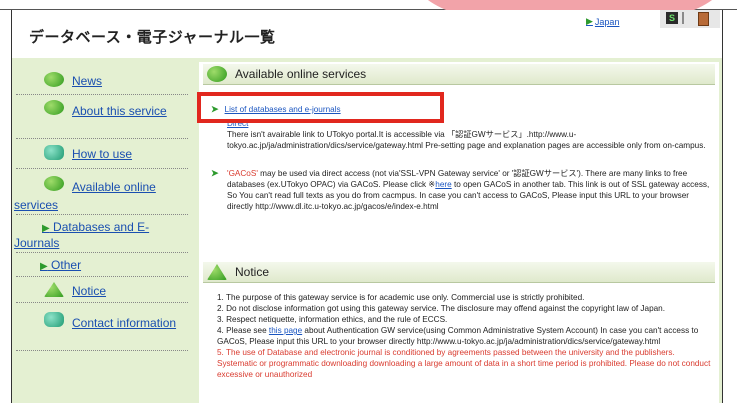  What do you see at coordinates (459, 272) in the screenshot?
I see `notice-section-header: Notice` at bounding box center [459, 272].